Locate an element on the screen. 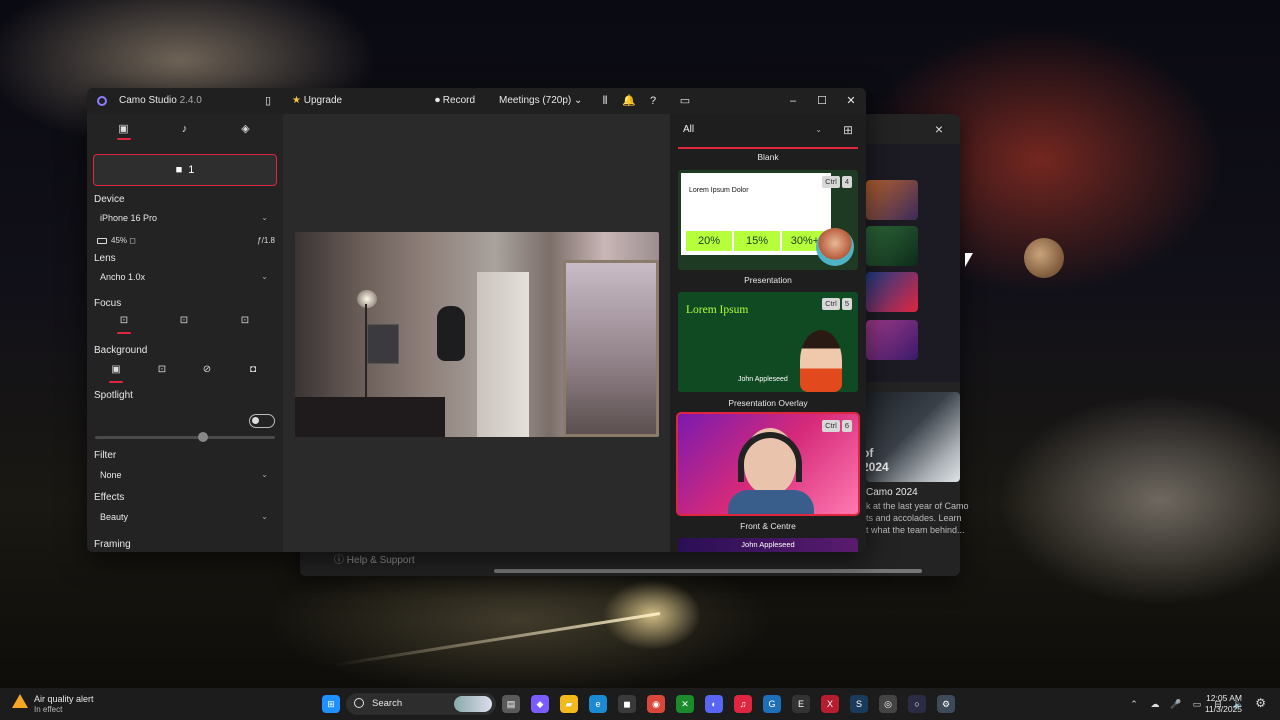 This screenshot has width=1280, height=720. scene-card-john-appleseed: John Appleseed is located at coordinates (768, 545).